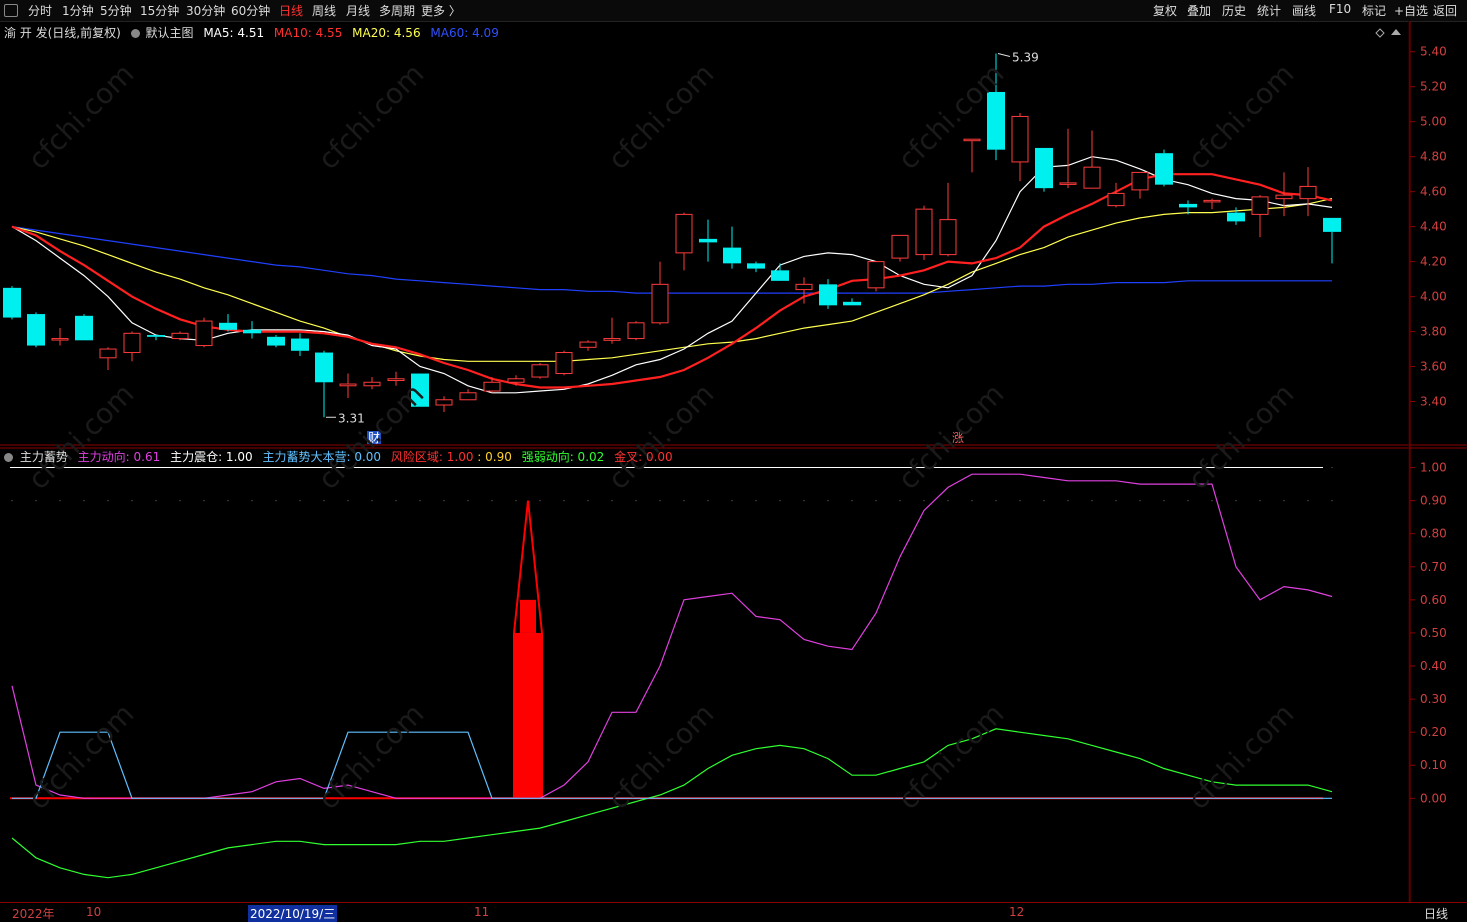 The width and height of the screenshot is (1467, 922). Describe the element at coordinates (33, 914) in the screenshot. I see `date-label-year: 2022年` at that location.